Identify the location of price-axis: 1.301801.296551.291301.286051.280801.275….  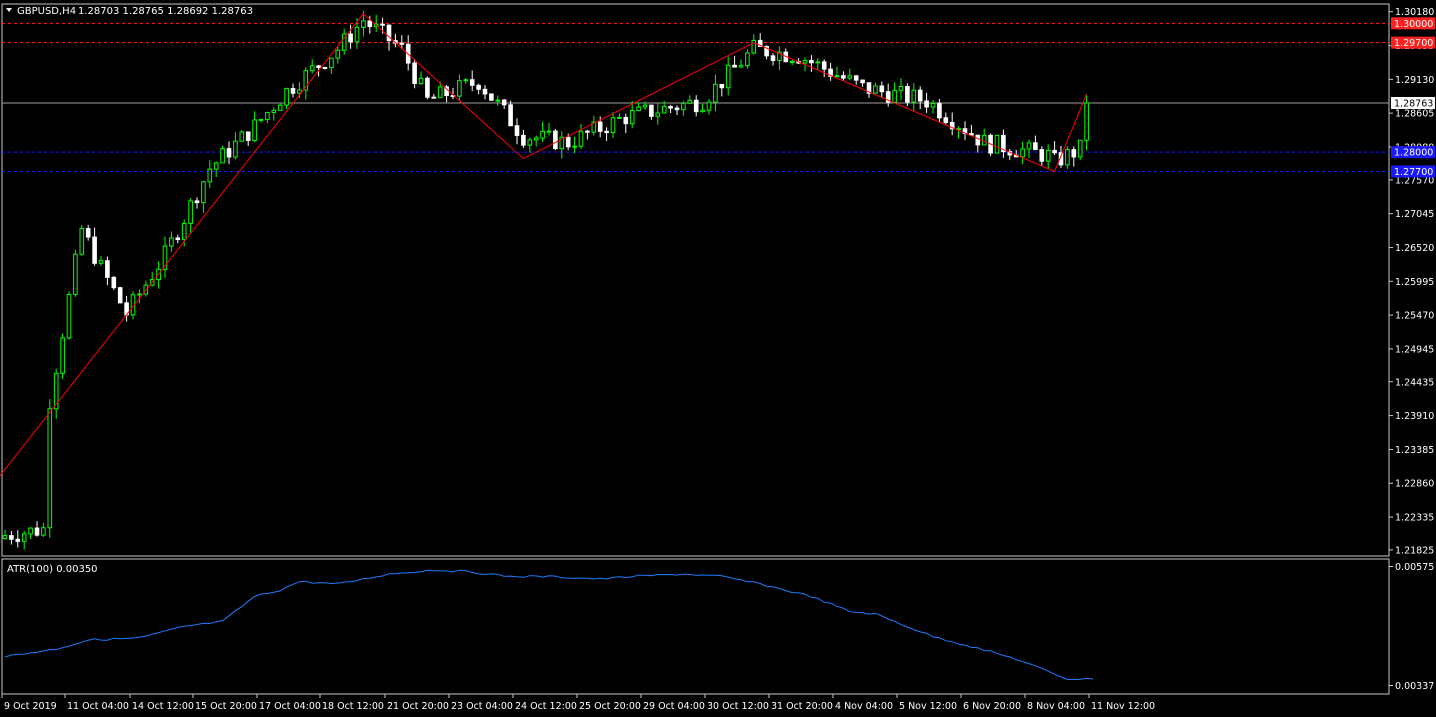
(1412, 349).